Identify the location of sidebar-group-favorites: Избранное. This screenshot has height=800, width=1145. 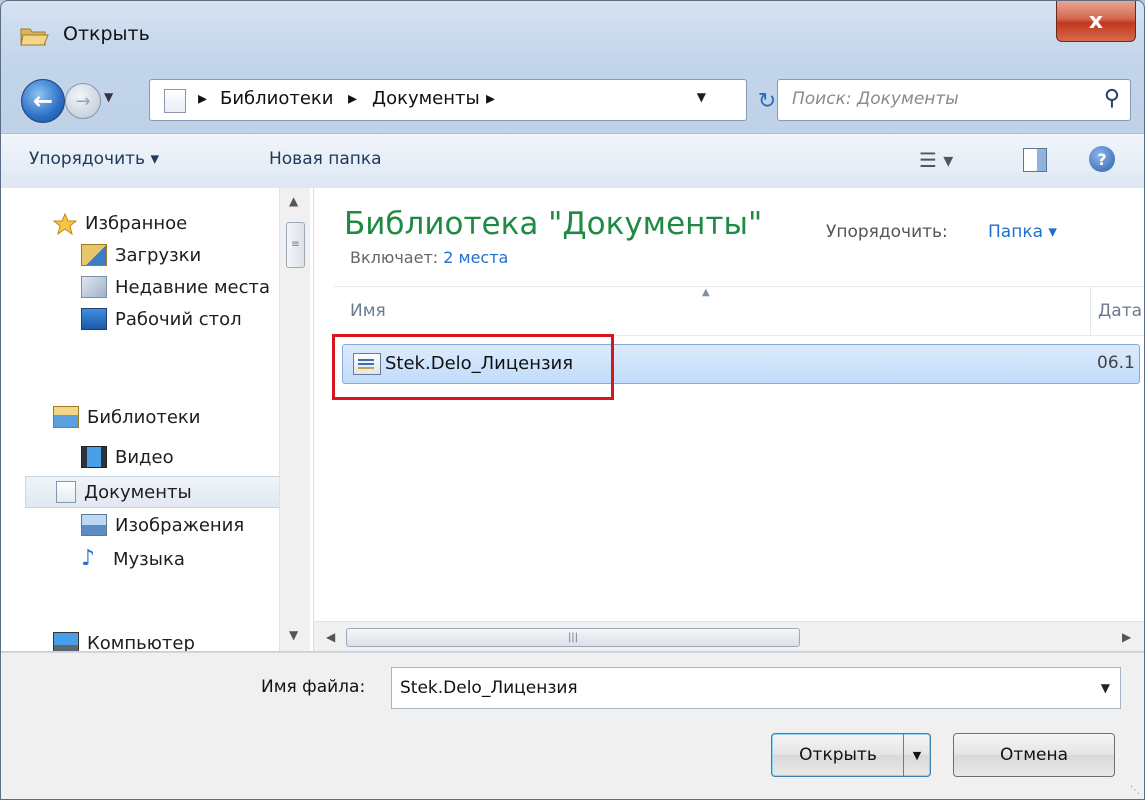
(120, 223).